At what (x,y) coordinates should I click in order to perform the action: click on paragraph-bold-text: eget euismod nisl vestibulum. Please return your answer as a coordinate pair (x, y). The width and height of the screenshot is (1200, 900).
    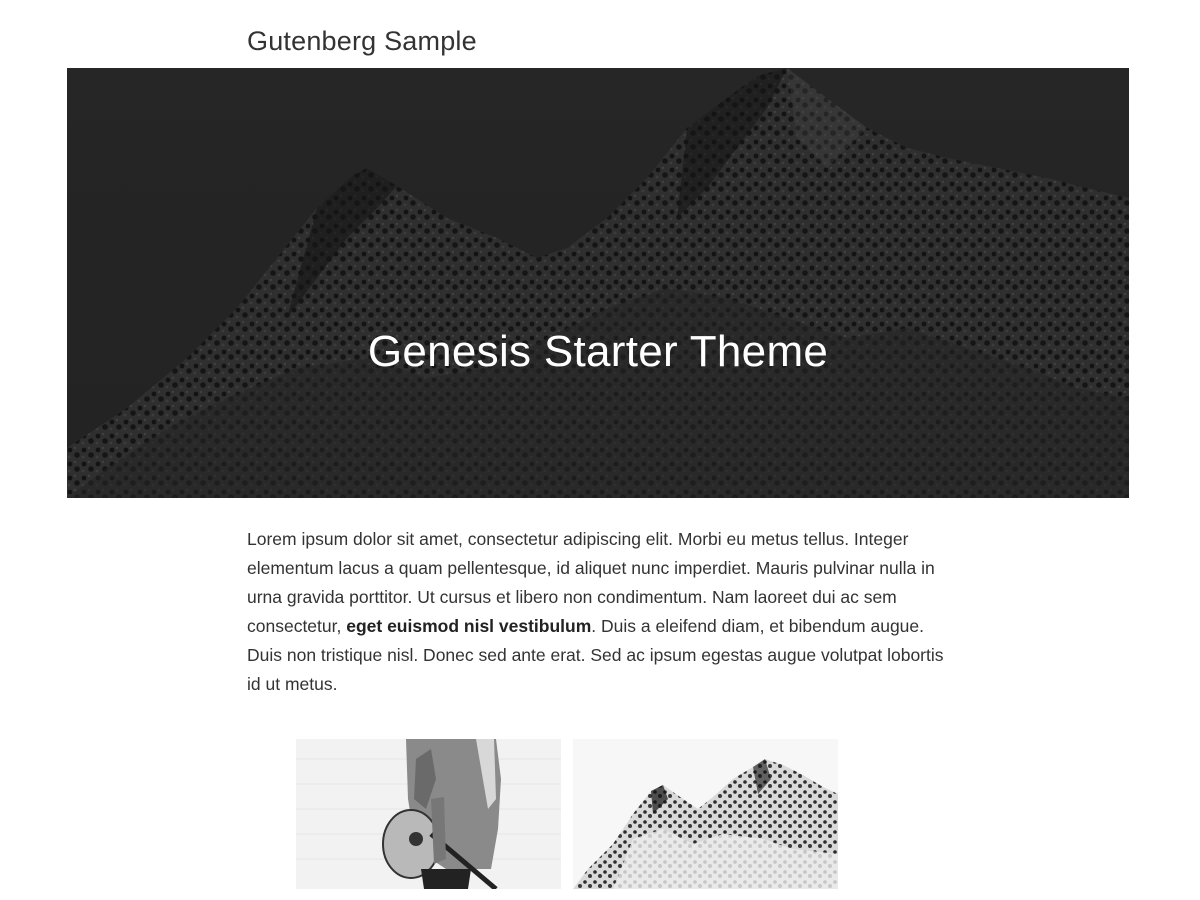
    Looking at the image, I should click on (469, 626).